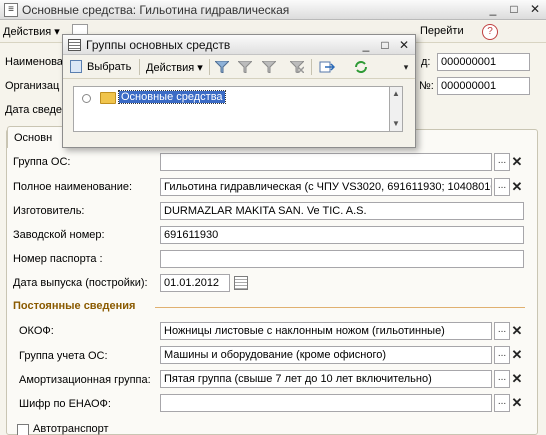 The image size is (546, 435). What do you see at coordinates (385, 45) in the screenshot?
I see `dialog-maximize-button: □` at bounding box center [385, 45].